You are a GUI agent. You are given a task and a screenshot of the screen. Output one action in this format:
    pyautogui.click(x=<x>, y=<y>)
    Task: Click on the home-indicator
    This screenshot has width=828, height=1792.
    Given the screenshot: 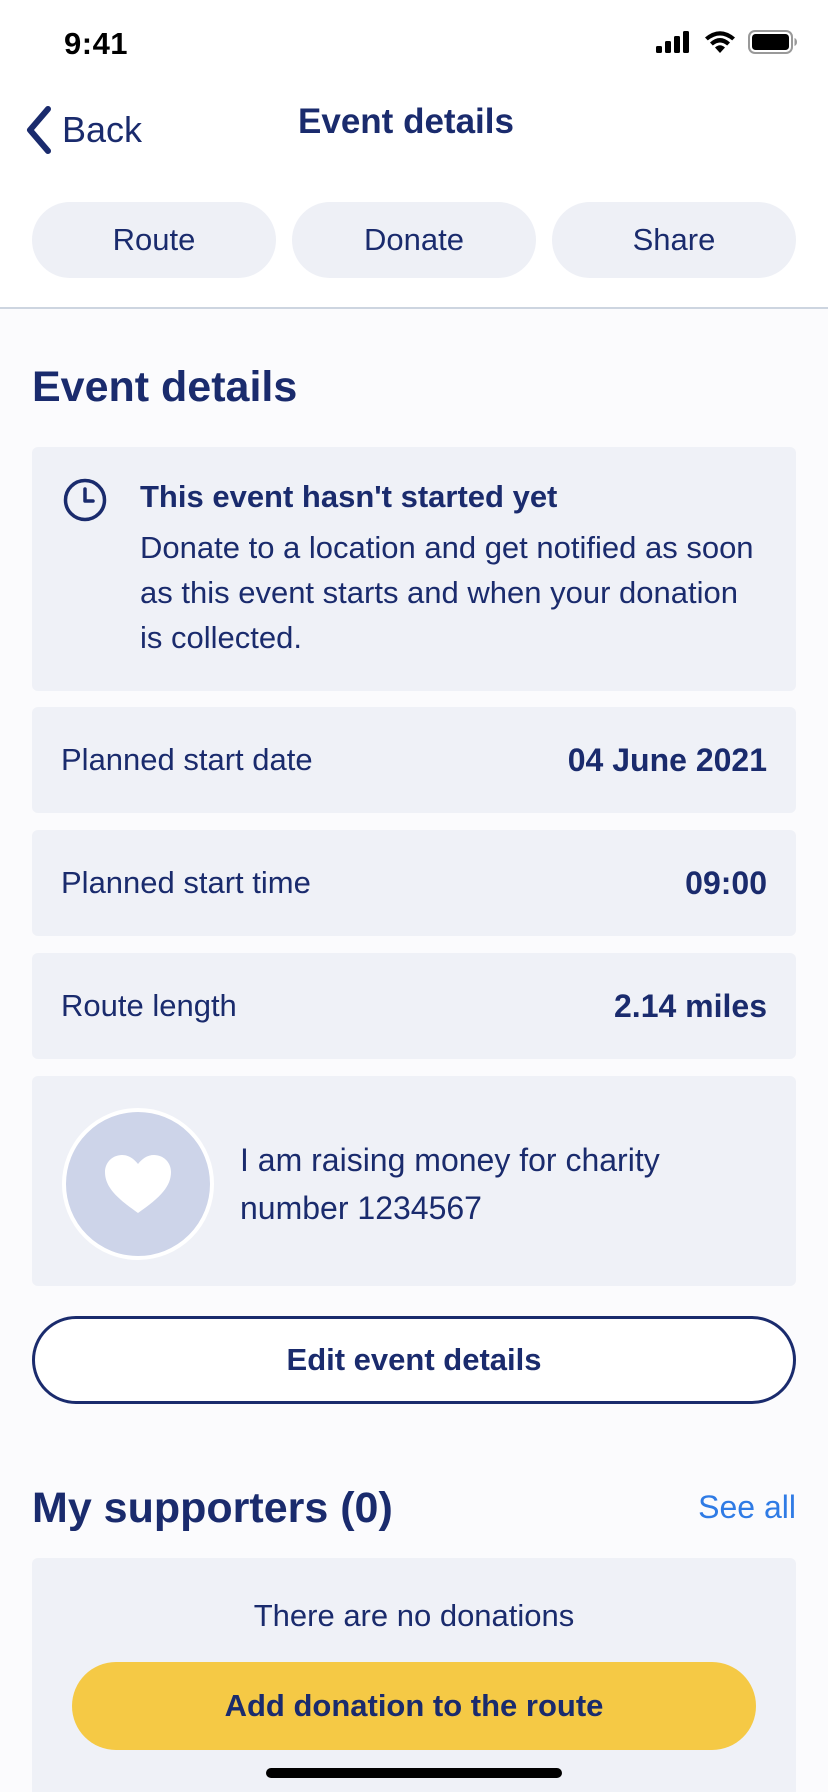 What is the action you would take?
    pyautogui.click(x=414, y=1773)
    